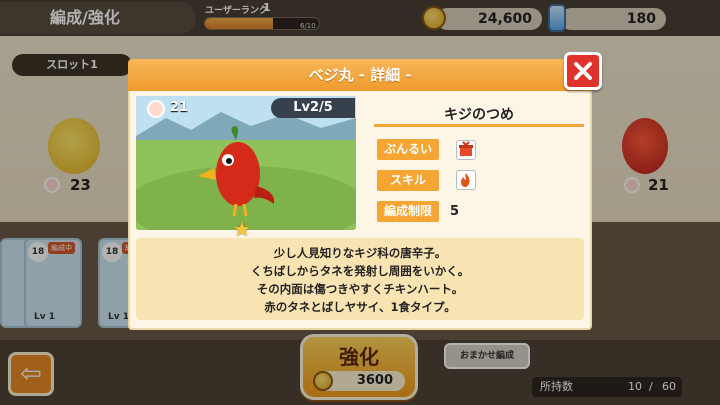 The height and width of the screenshot is (405, 720). What do you see at coordinates (408, 211) in the screenshot?
I see `stat-label-limit: 編成制限` at bounding box center [408, 211].